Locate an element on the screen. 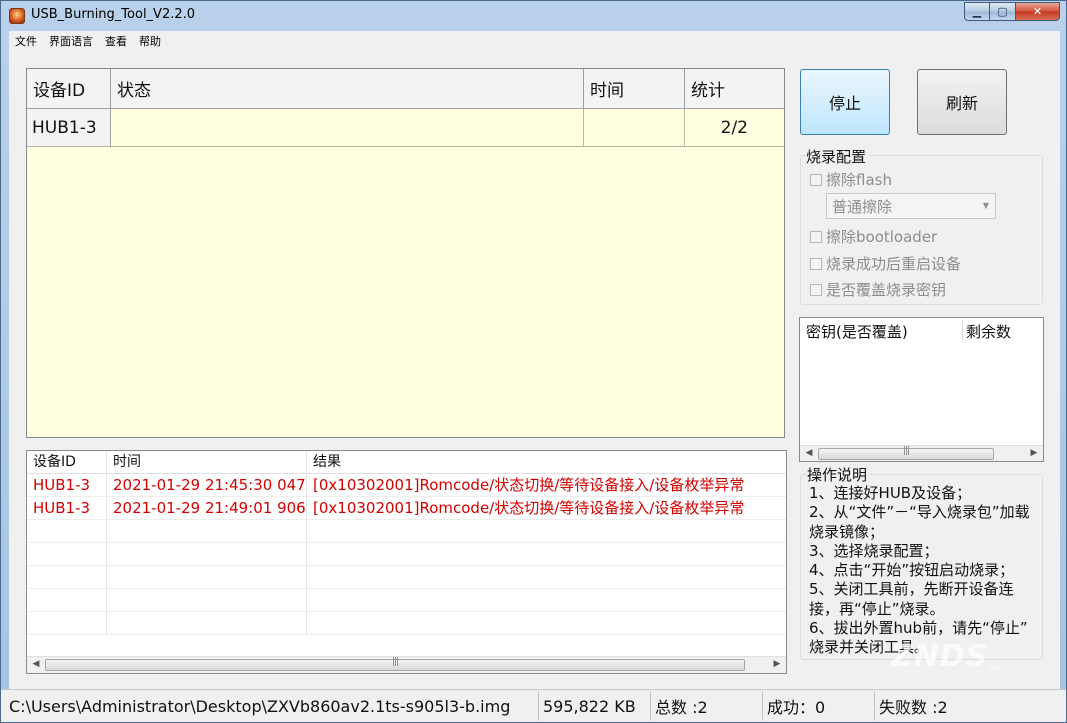  key-list-header-divider is located at coordinates (962, 330).